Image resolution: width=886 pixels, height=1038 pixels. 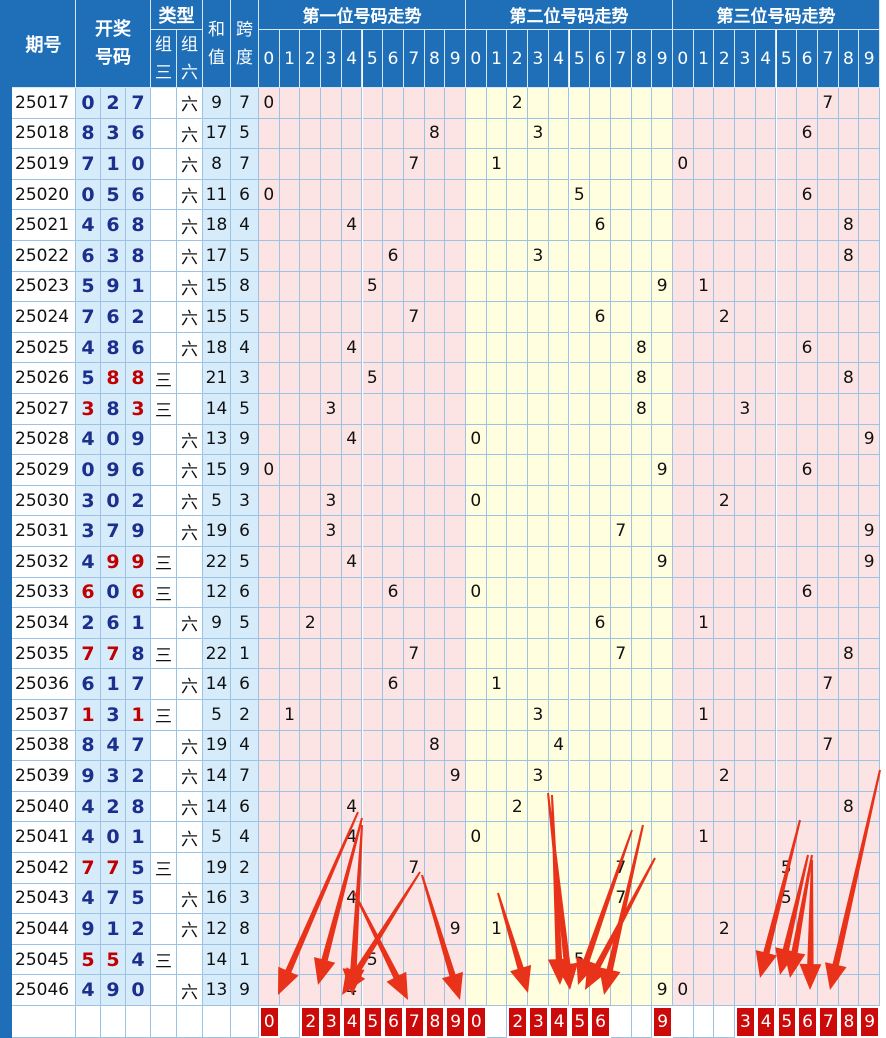 What do you see at coordinates (725, 501) in the screenshot?
I see `trend-hit-cell: 2` at bounding box center [725, 501].